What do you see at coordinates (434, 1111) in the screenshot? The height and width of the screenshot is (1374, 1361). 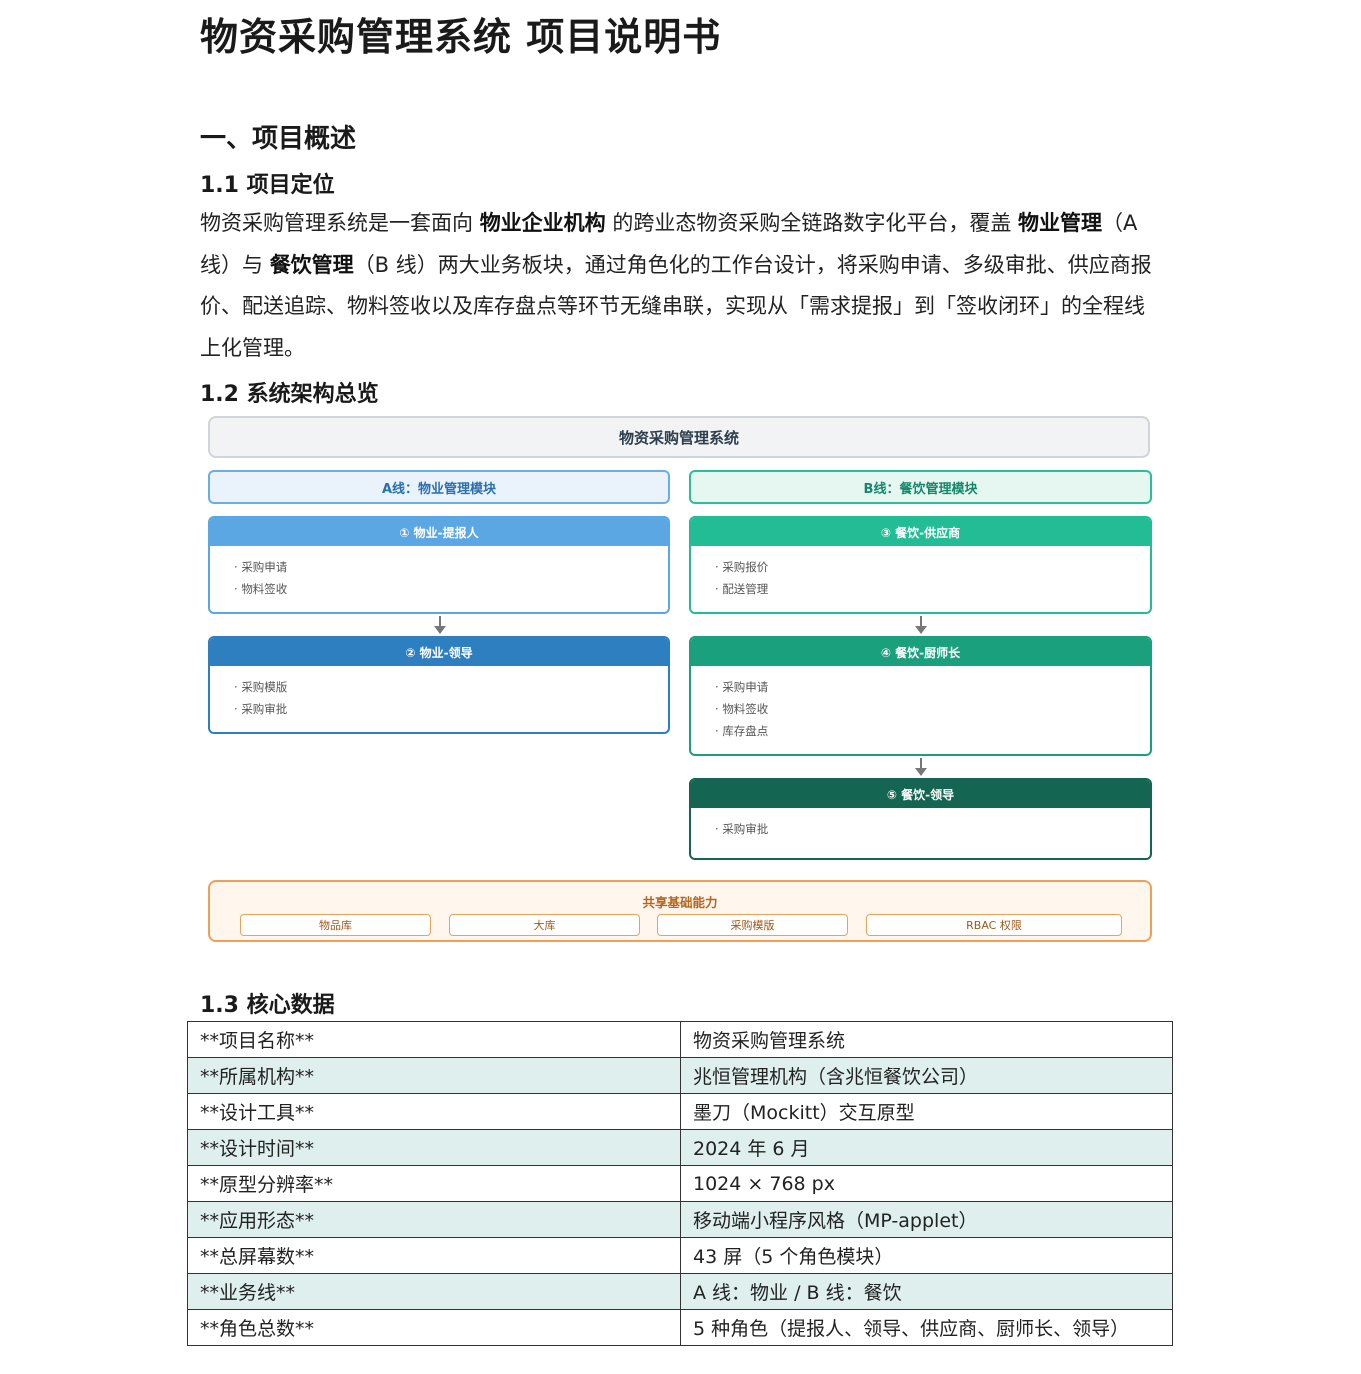 I see `table-key: **设计工具**` at bounding box center [434, 1111].